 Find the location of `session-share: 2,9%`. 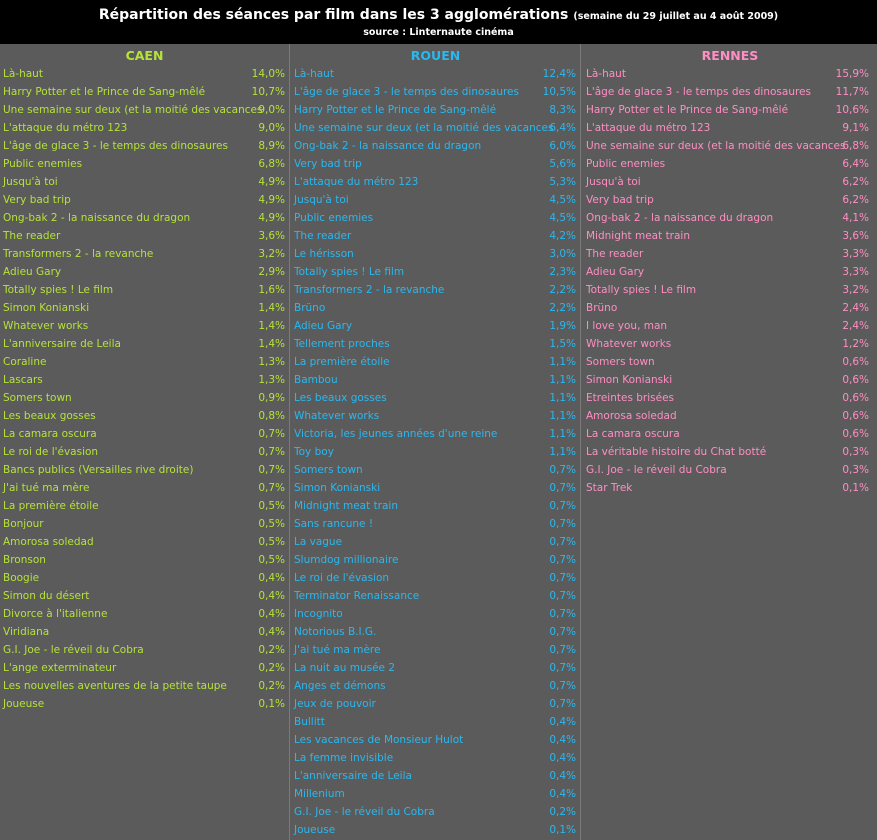

session-share: 2,9% is located at coordinates (271, 272).